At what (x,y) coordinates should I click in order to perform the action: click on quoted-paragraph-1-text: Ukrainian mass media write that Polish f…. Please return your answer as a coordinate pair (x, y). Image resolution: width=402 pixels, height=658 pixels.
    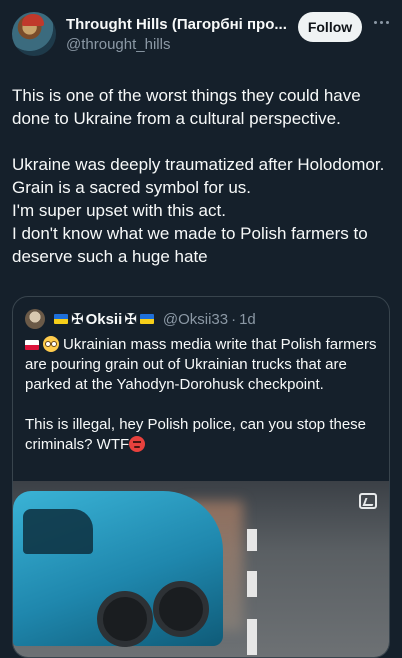
    Looking at the image, I should click on (201, 364).